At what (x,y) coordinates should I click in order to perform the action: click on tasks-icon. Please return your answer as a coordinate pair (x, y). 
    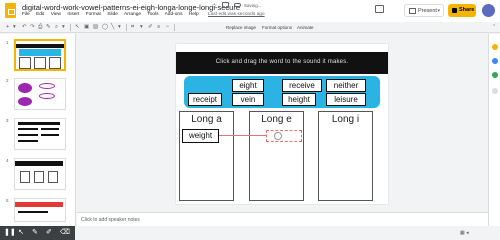
    Looking at the image, I should click on (495, 61).